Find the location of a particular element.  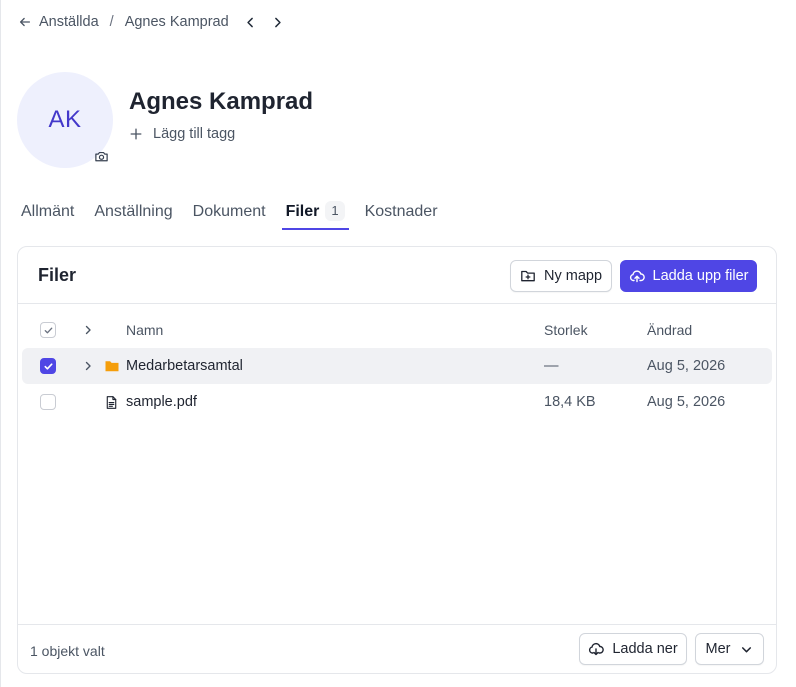

tab-dokument: Dokument is located at coordinates (229, 214).